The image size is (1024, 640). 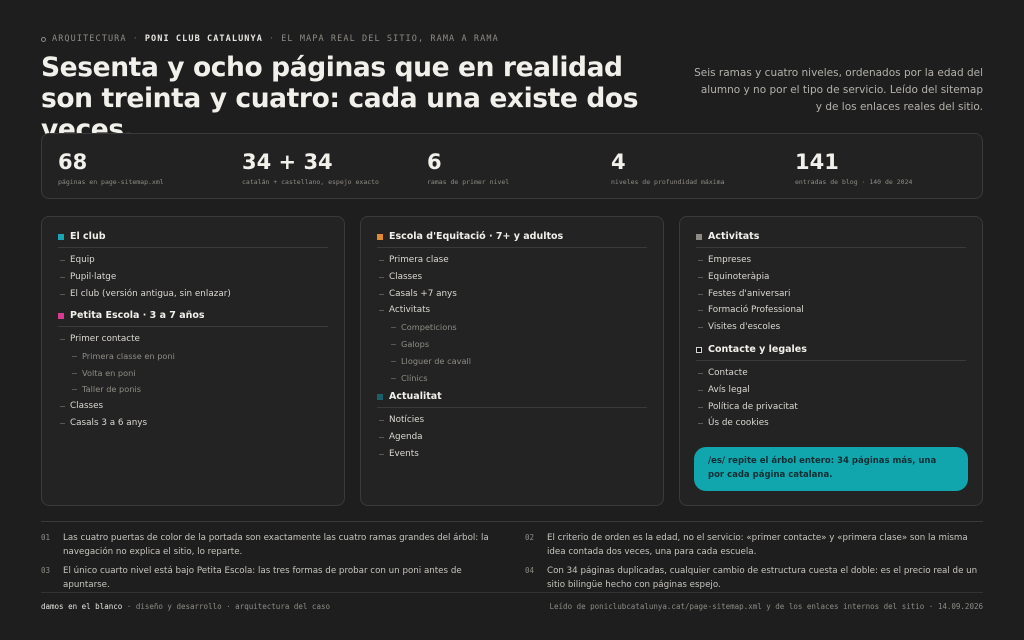 I want to click on branch-header: Escola d'Equitació · 7+ y adultos, so click(x=512, y=239).